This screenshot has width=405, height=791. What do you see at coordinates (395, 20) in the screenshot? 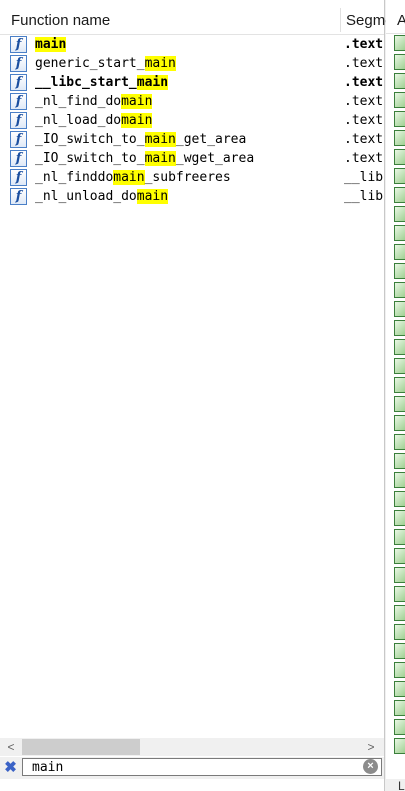
I see `side-column-header: A` at bounding box center [395, 20].